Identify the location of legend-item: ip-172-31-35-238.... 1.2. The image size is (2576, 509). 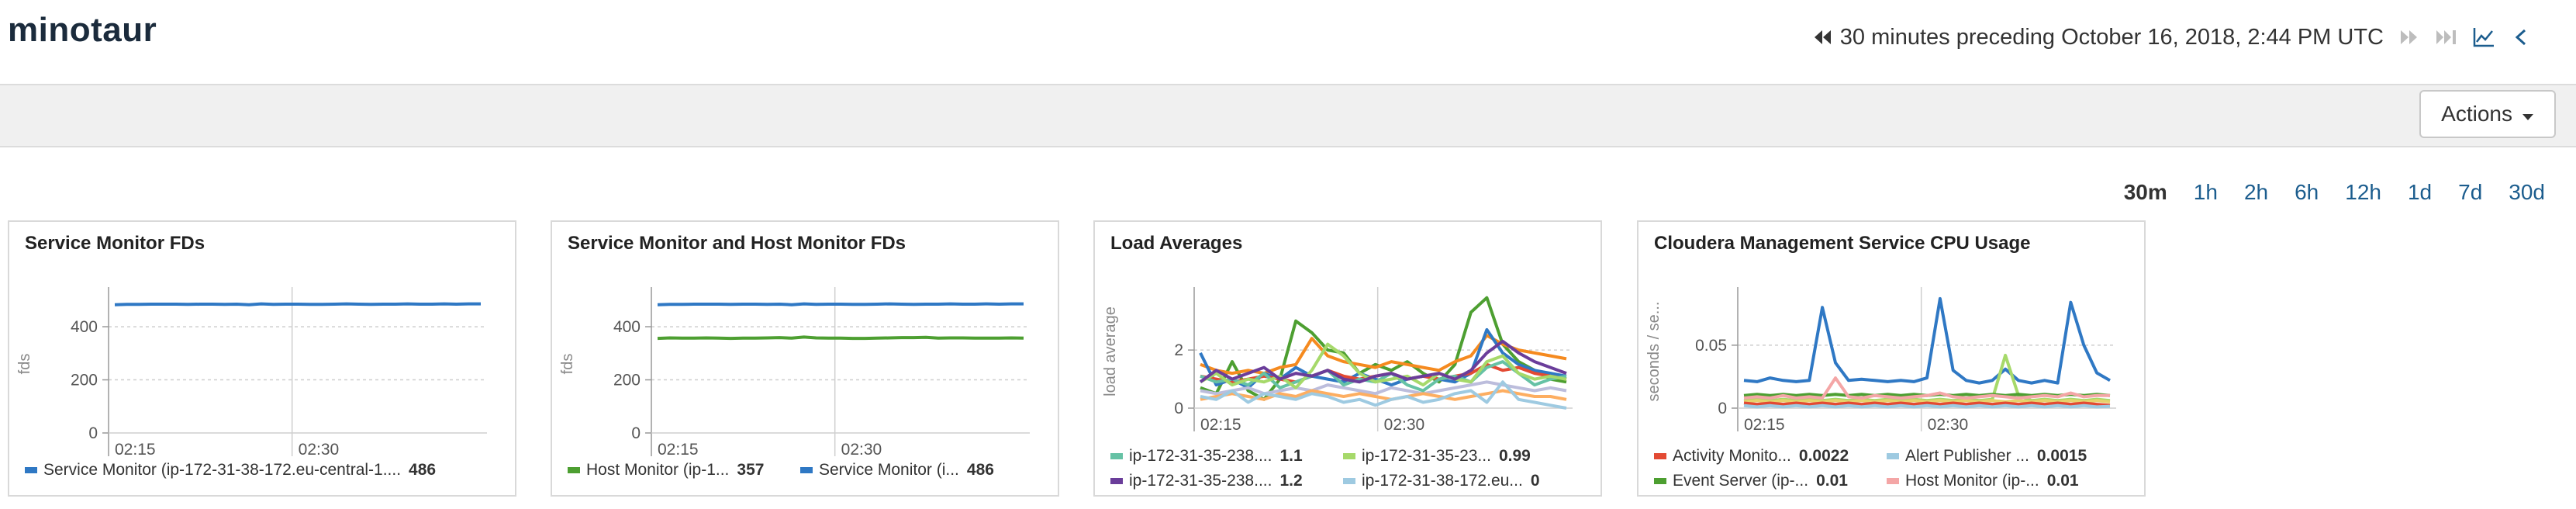
(1226, 481).